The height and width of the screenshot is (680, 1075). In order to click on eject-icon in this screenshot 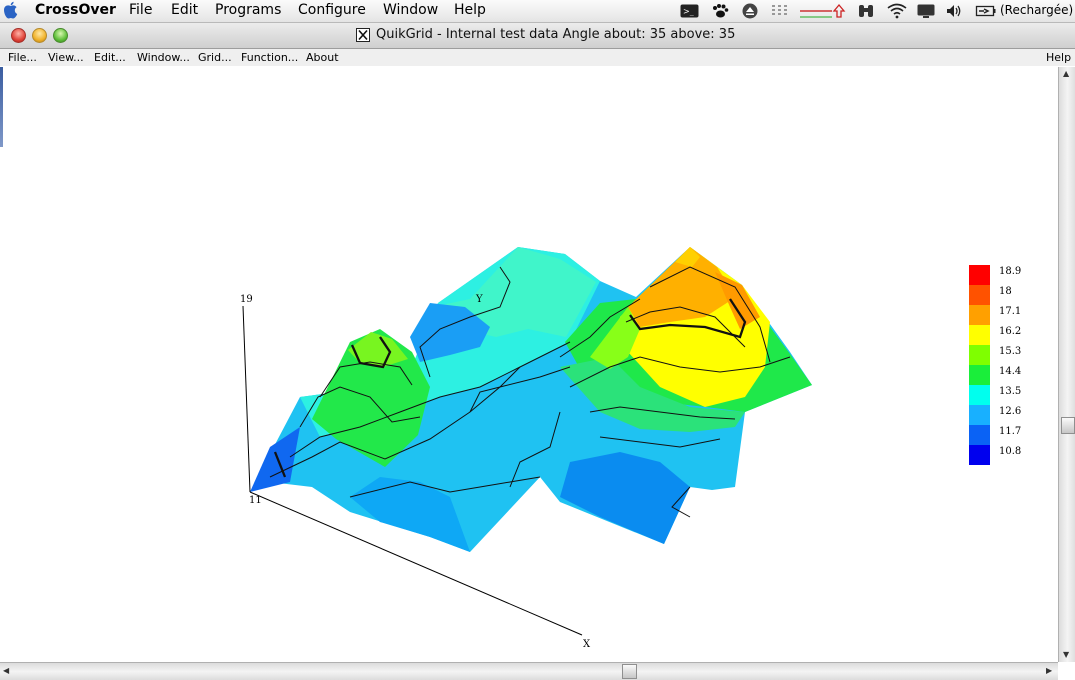, I will do `click(750, 11)`.